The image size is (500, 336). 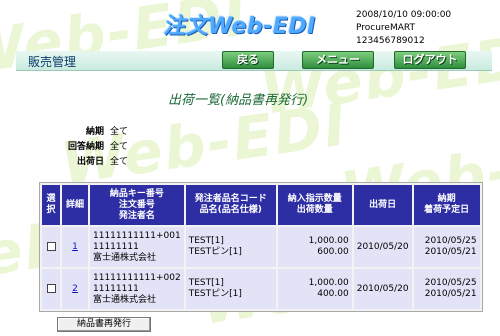 What do you see at coordinates (382, 205) in the screenshot?
I see `header-ship-date: 出荷日` at bounding box center [382, 205].